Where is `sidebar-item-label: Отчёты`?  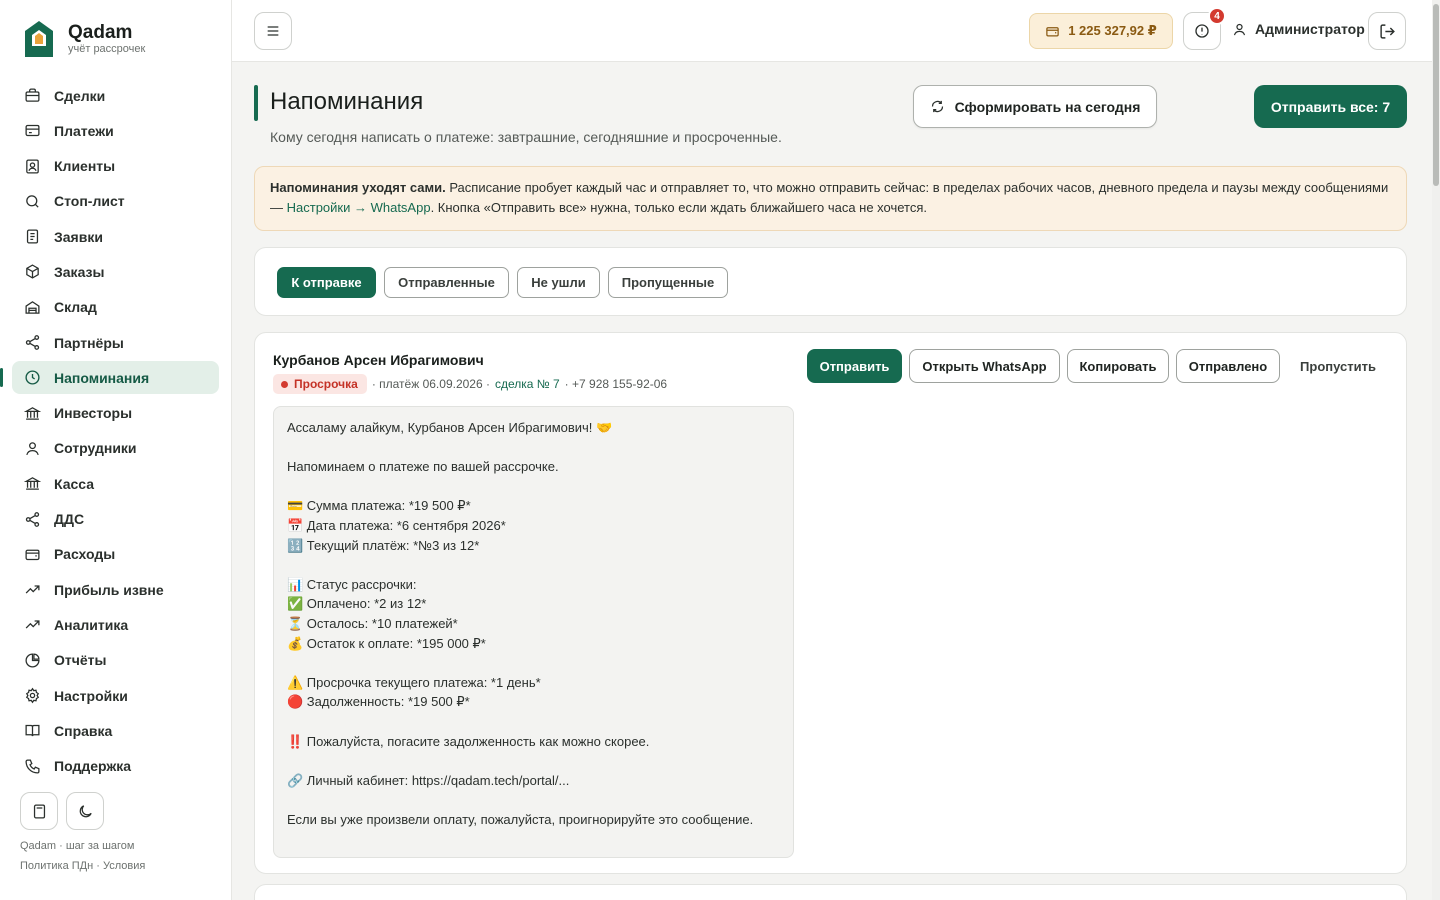 sidebar-item-label: Отчёты is located at coordinates (80, 660).